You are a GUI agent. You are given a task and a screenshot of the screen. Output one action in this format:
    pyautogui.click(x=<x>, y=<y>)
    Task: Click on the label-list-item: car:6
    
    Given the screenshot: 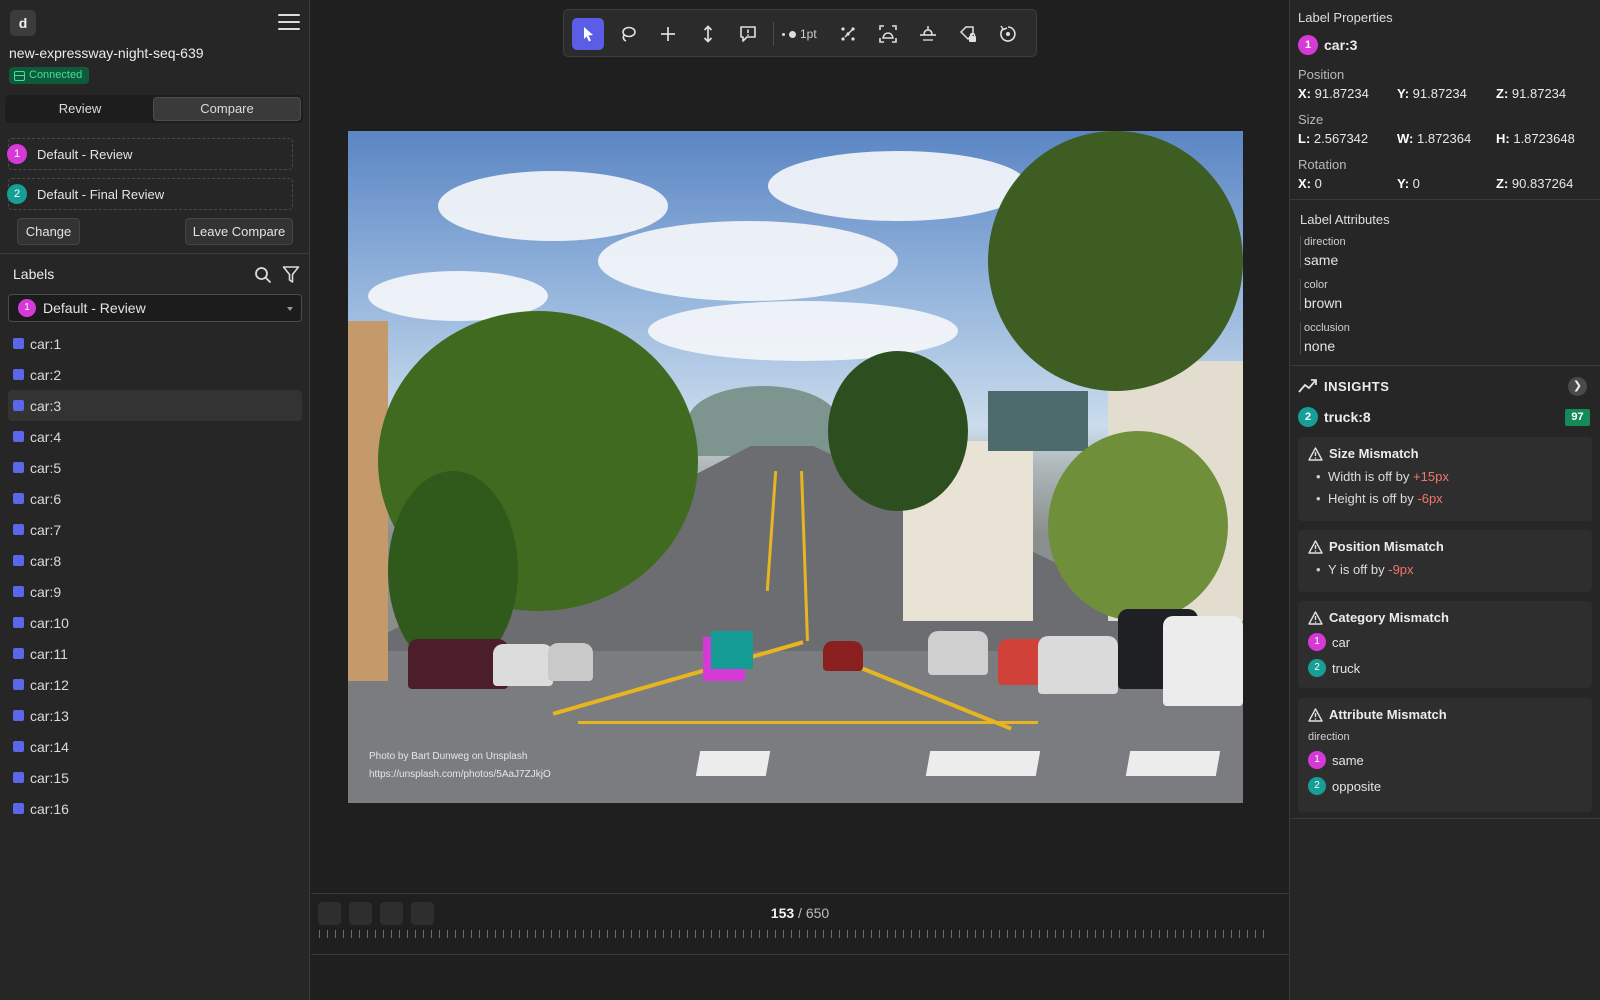 What is the action you would take?
    pyautogui.click(x=155, y=498)
    